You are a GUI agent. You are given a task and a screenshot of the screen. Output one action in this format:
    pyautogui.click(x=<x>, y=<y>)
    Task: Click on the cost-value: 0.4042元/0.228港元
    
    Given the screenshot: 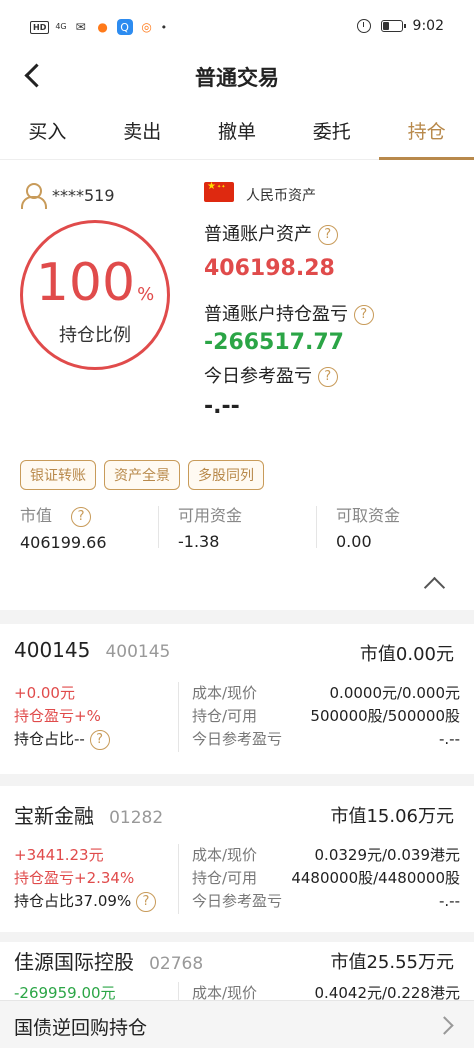 What is the action you would take?
    pyautogui.click(x=387, y=992)
    